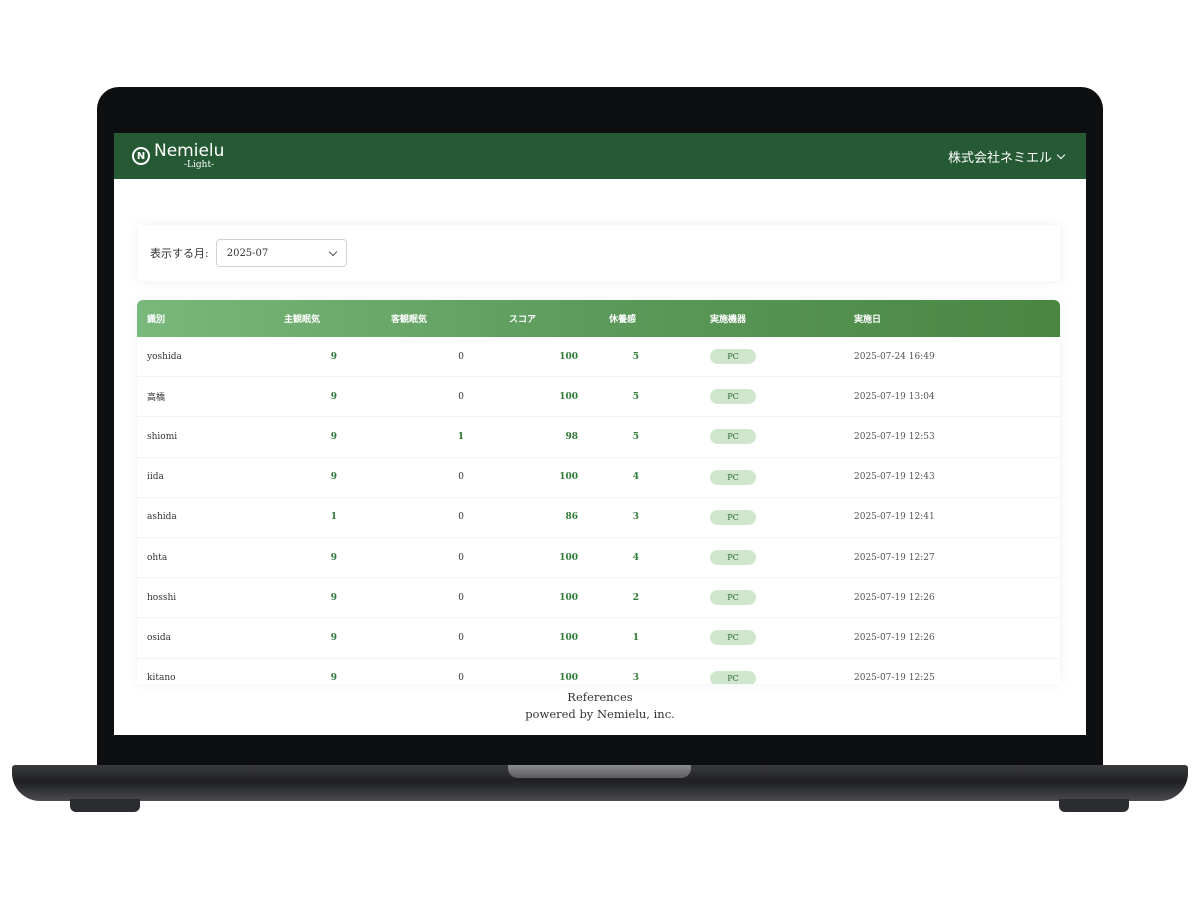 This screenshot has height=900, width=1200. I want to click on month-select: 2025-07, so click(281, 253).